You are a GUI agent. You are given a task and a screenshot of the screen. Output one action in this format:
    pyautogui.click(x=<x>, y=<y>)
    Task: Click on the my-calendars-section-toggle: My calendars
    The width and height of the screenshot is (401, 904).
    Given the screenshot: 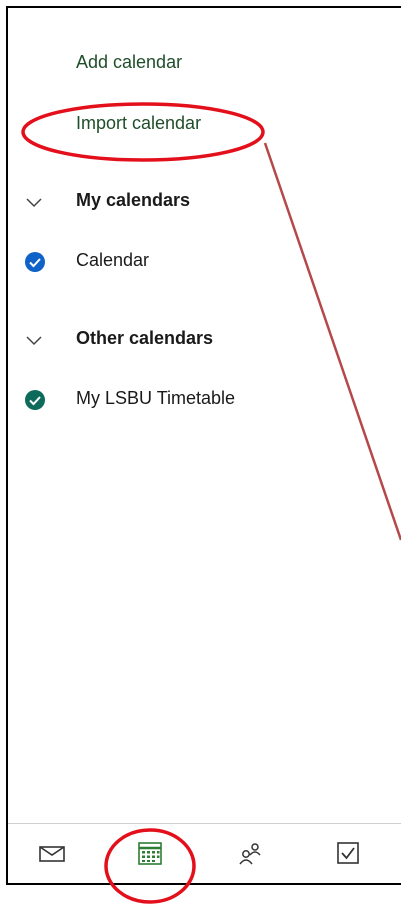 What is the action you would take?
    pyautogui.click(x=198, y=203)
    